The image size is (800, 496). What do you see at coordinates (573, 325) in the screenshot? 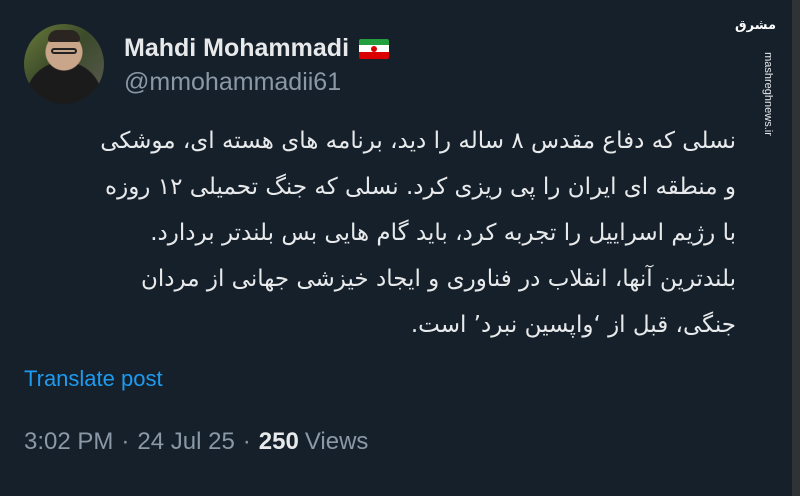
I see `post-text-line: جنگی، قبل از ‘واپسین نبرد’ است.` at bounding box center [573, 325].